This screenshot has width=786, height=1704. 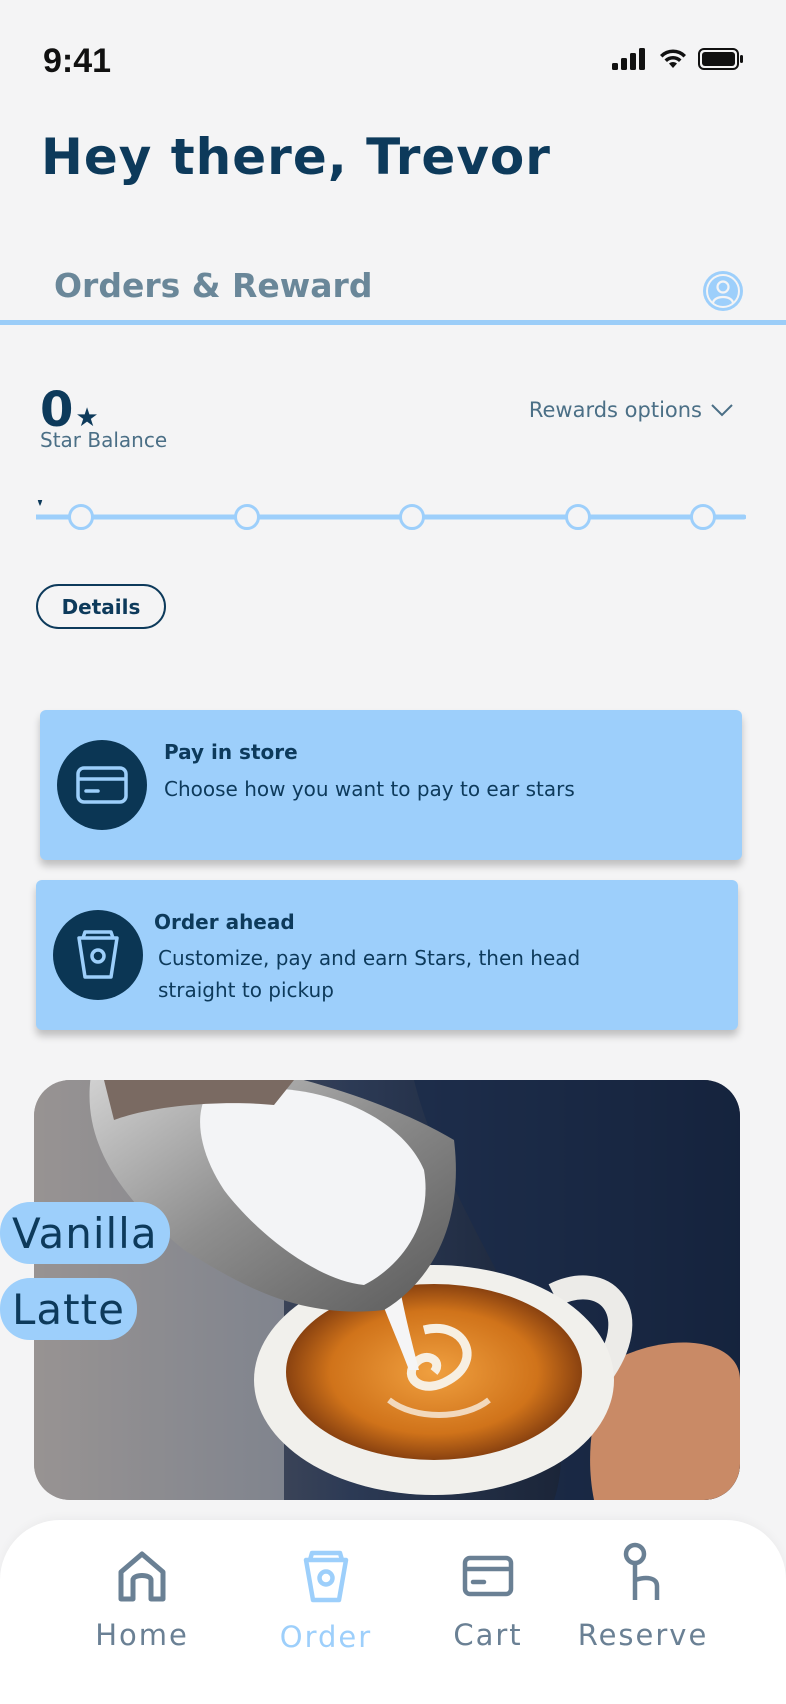 What do you see at coordinates (641, 1571) in the screenshot?
I see `key-icon` at bounding box center [641, 1571].